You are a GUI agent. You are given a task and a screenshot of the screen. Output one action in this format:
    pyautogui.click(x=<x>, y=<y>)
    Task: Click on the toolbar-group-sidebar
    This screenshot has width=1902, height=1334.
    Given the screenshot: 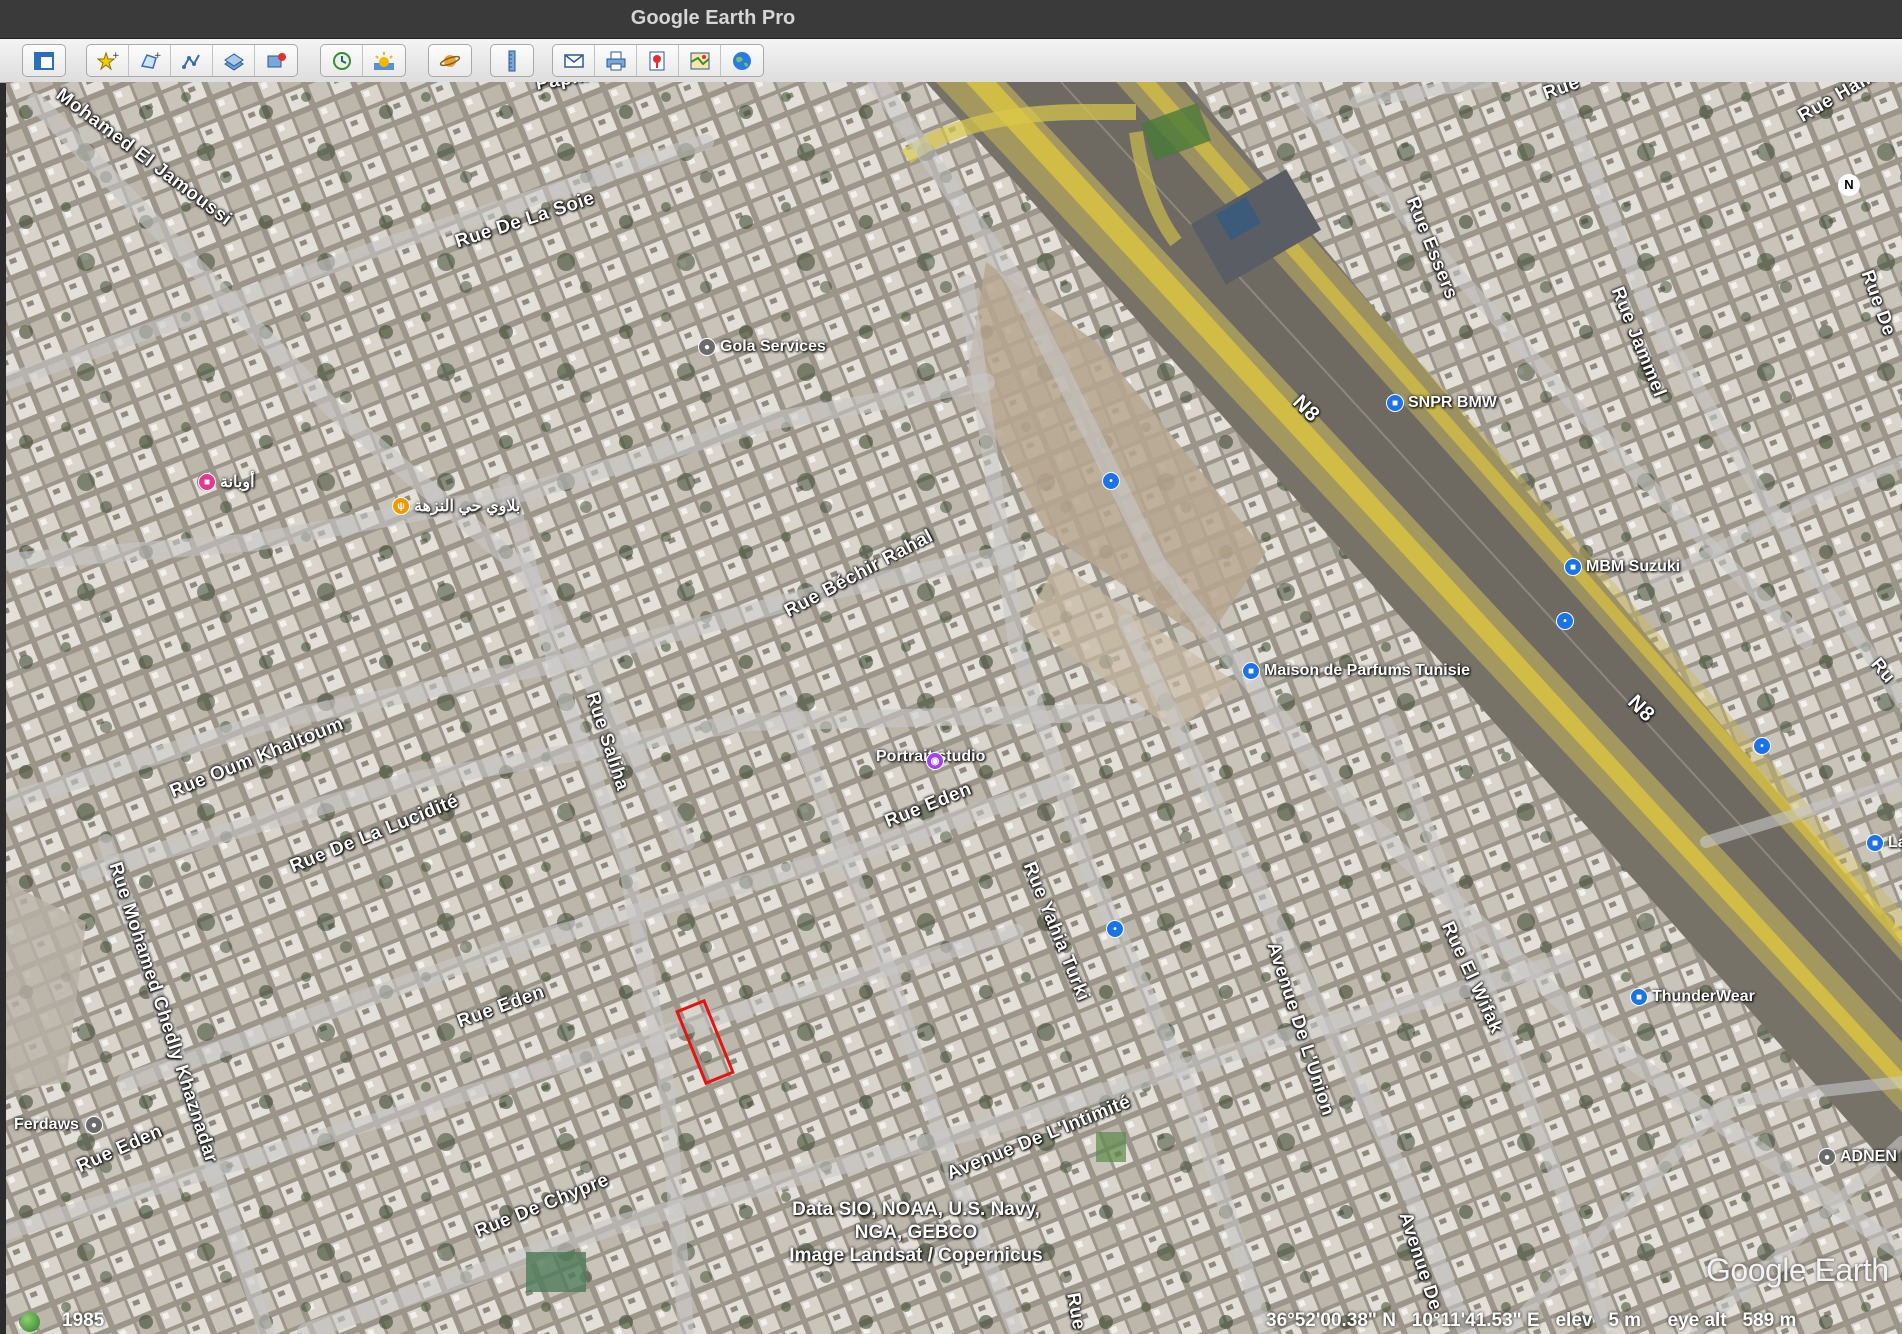 What is the action you would take?
    pyautogui.click(x=44, y=60)
    